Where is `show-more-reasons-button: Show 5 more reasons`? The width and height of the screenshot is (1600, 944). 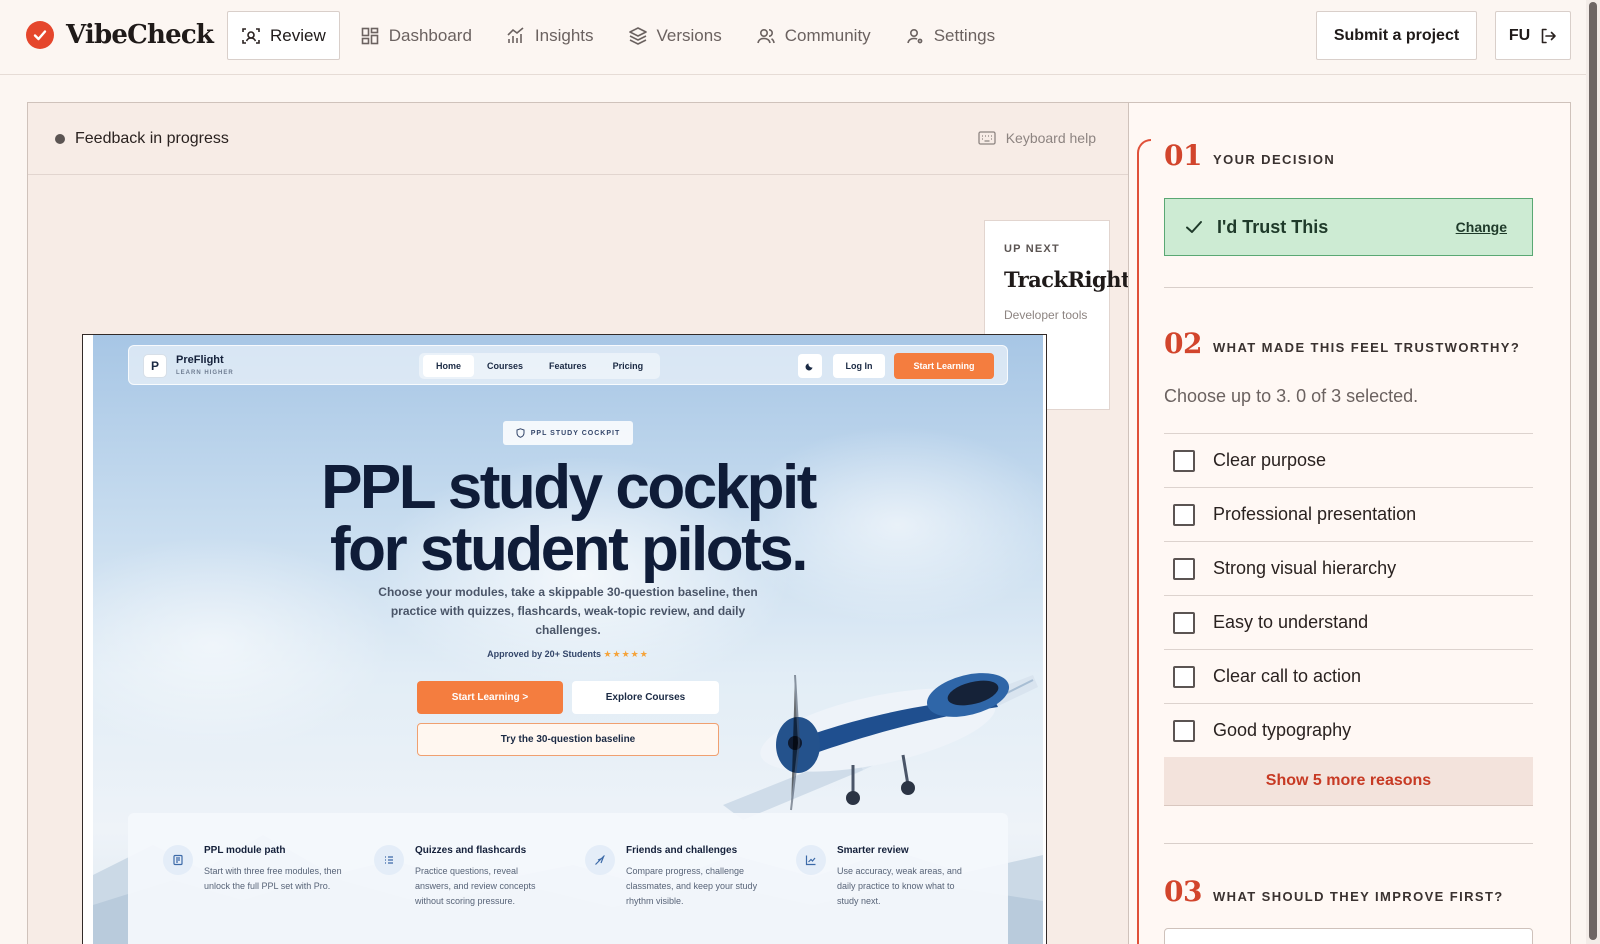
show-more-reasons-button: Show 5 more reasons is located at coordinates (1348, 781).